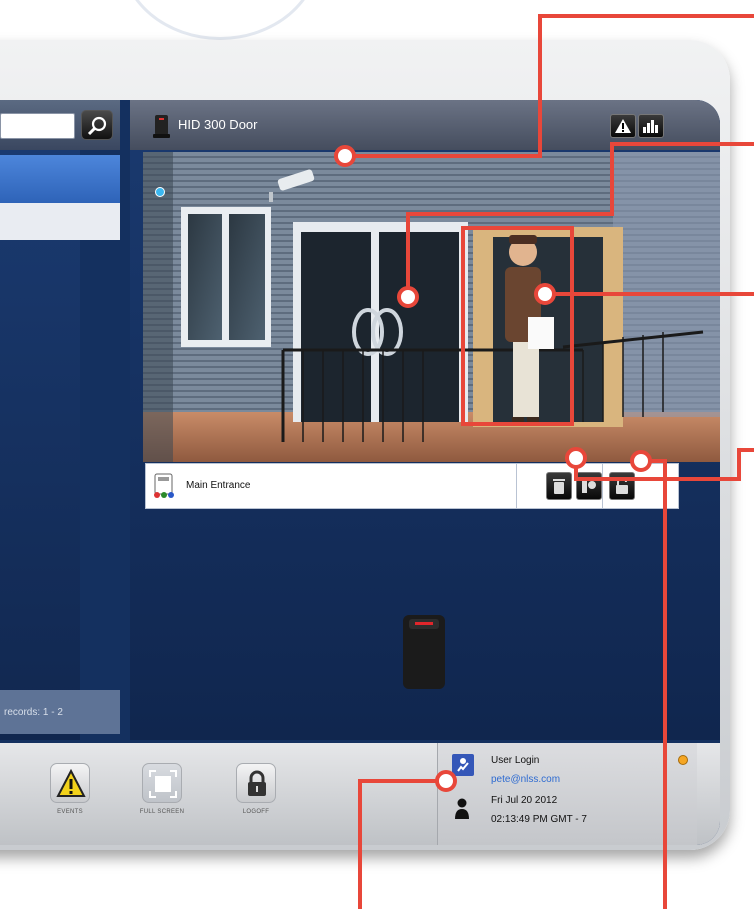 The width and height of the screenshot is (754, 909). What do you see at coordinates (60, 712) in the screenshot?
I see `records-count: records: 1 - 2` at bounding box center [60, 712].